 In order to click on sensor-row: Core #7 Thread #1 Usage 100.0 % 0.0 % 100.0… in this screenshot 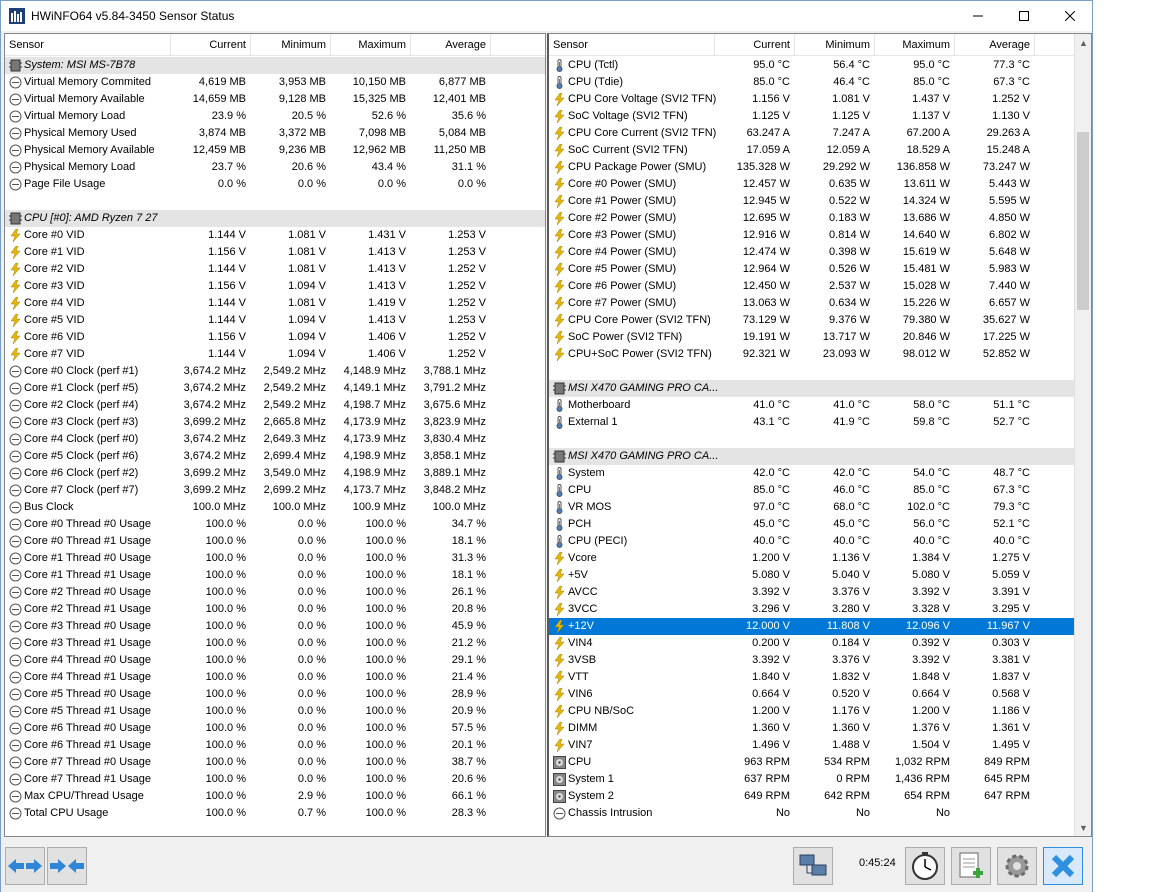, I will do `click(275, 779)`.